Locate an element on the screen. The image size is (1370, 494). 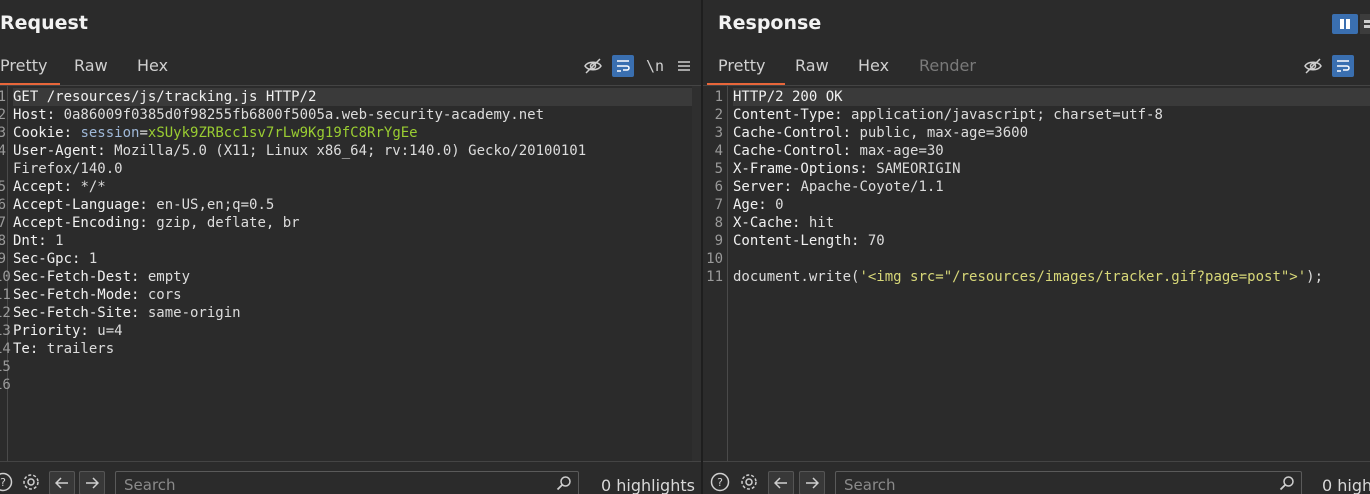
code-token: Apache-Coyote/1.1 is located at coordinates (872, 187).